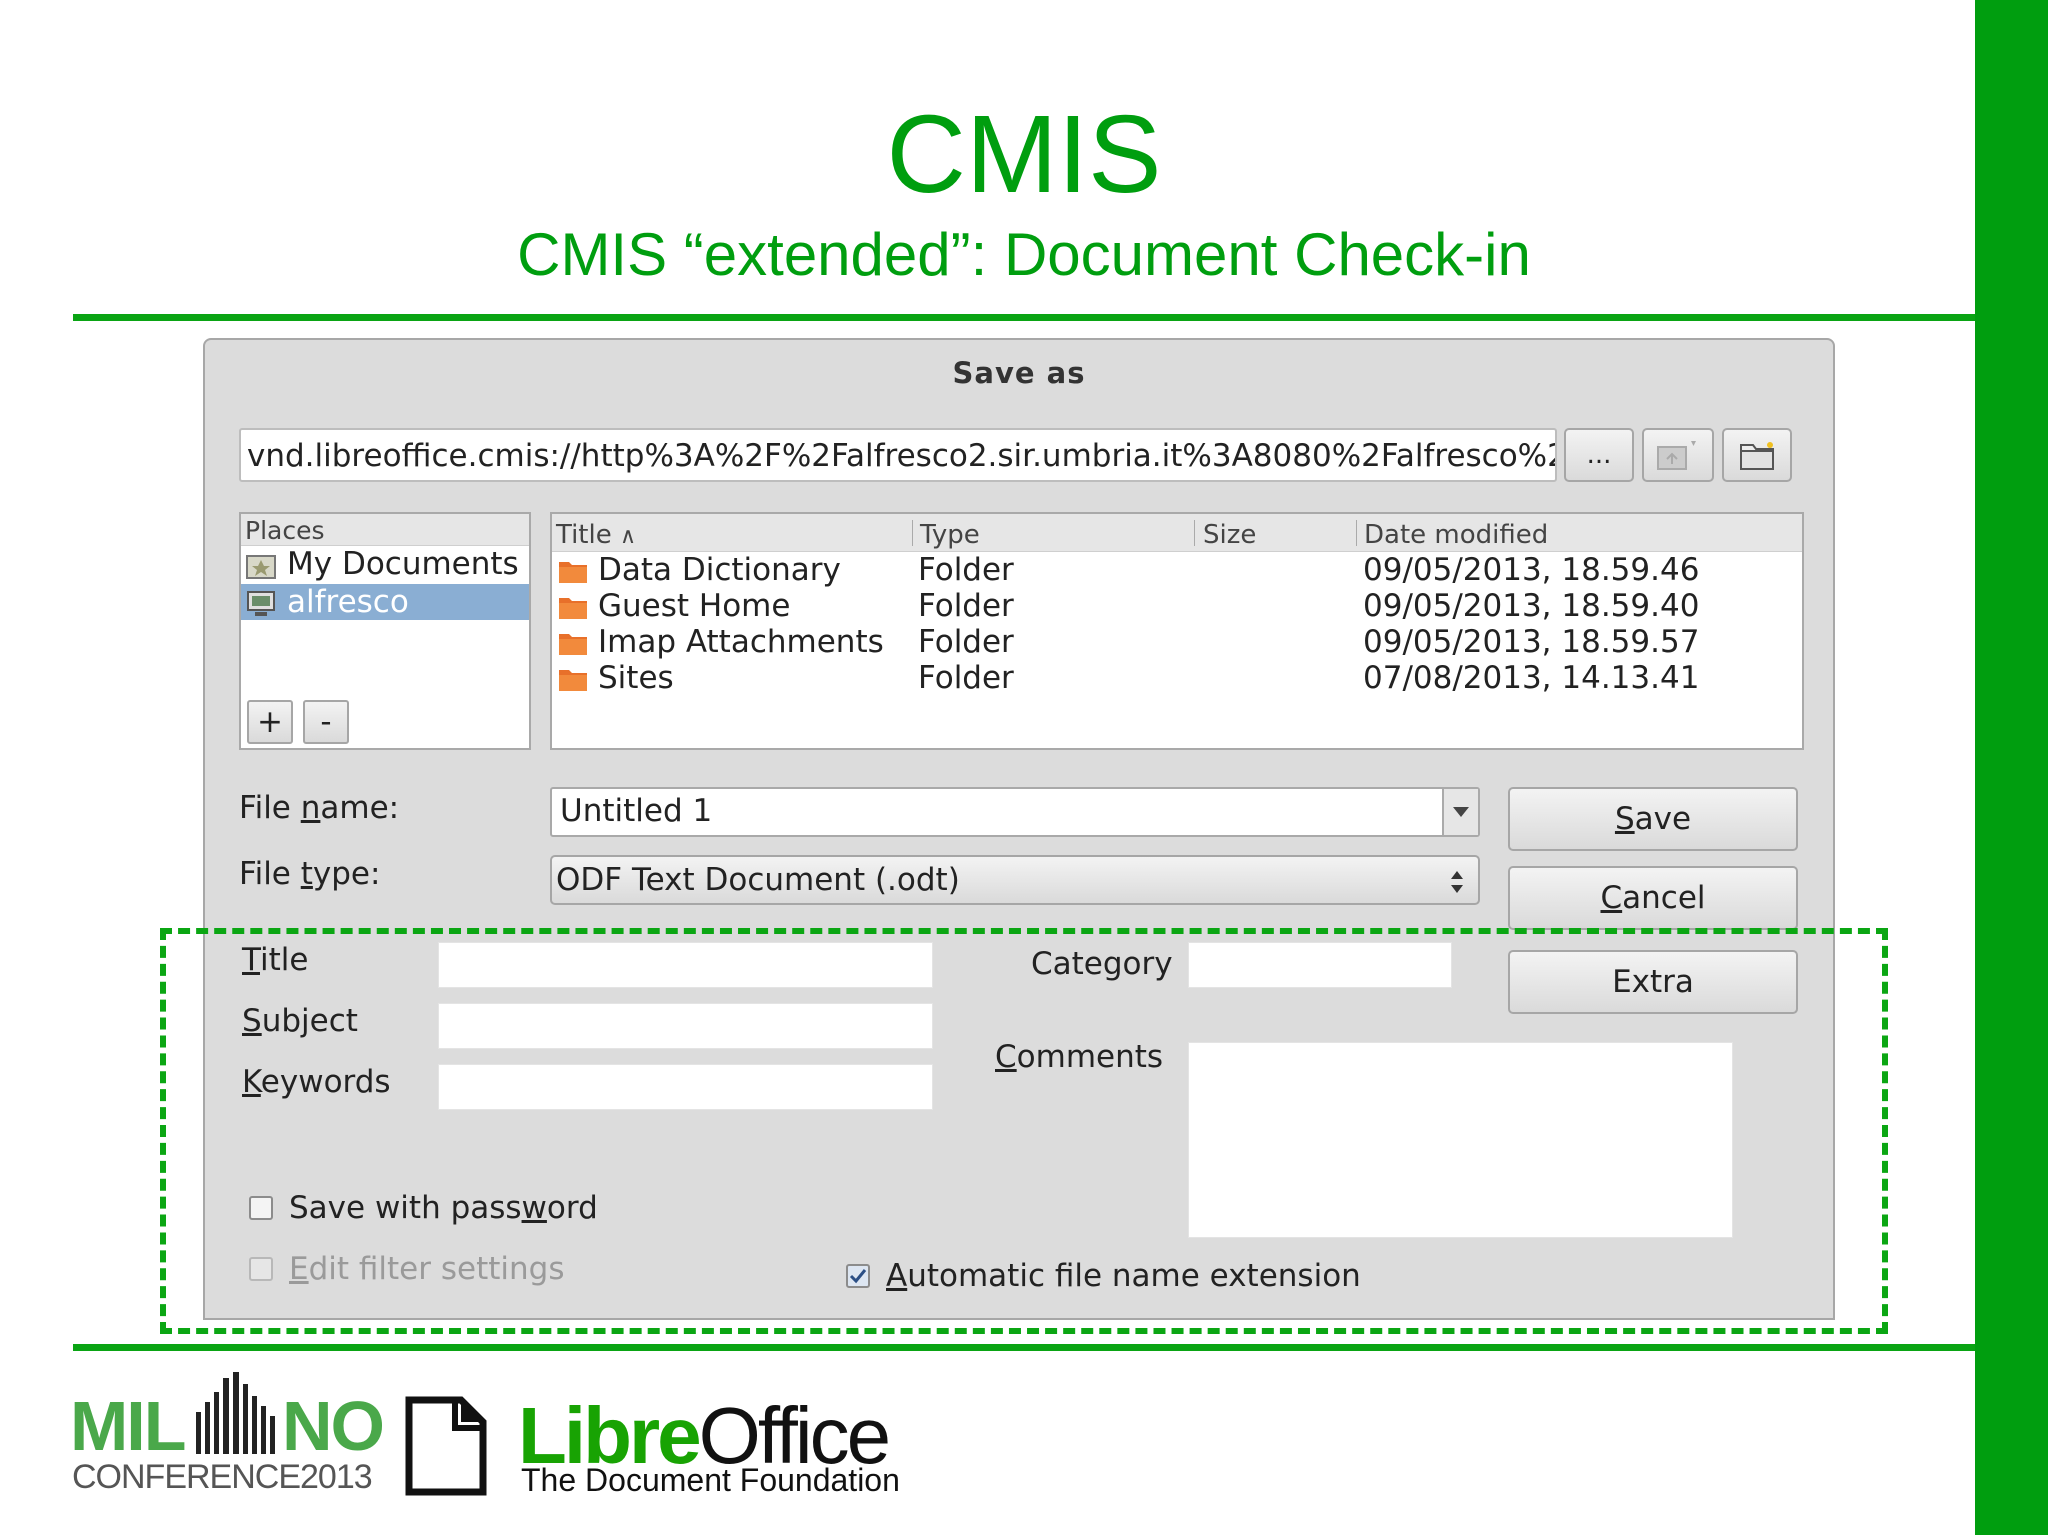 This screenshot has height=1535, width=2048. Describe the element at coordinates (1019, 373) in the screenshot. I see `dialog-title: Save as` at that location.